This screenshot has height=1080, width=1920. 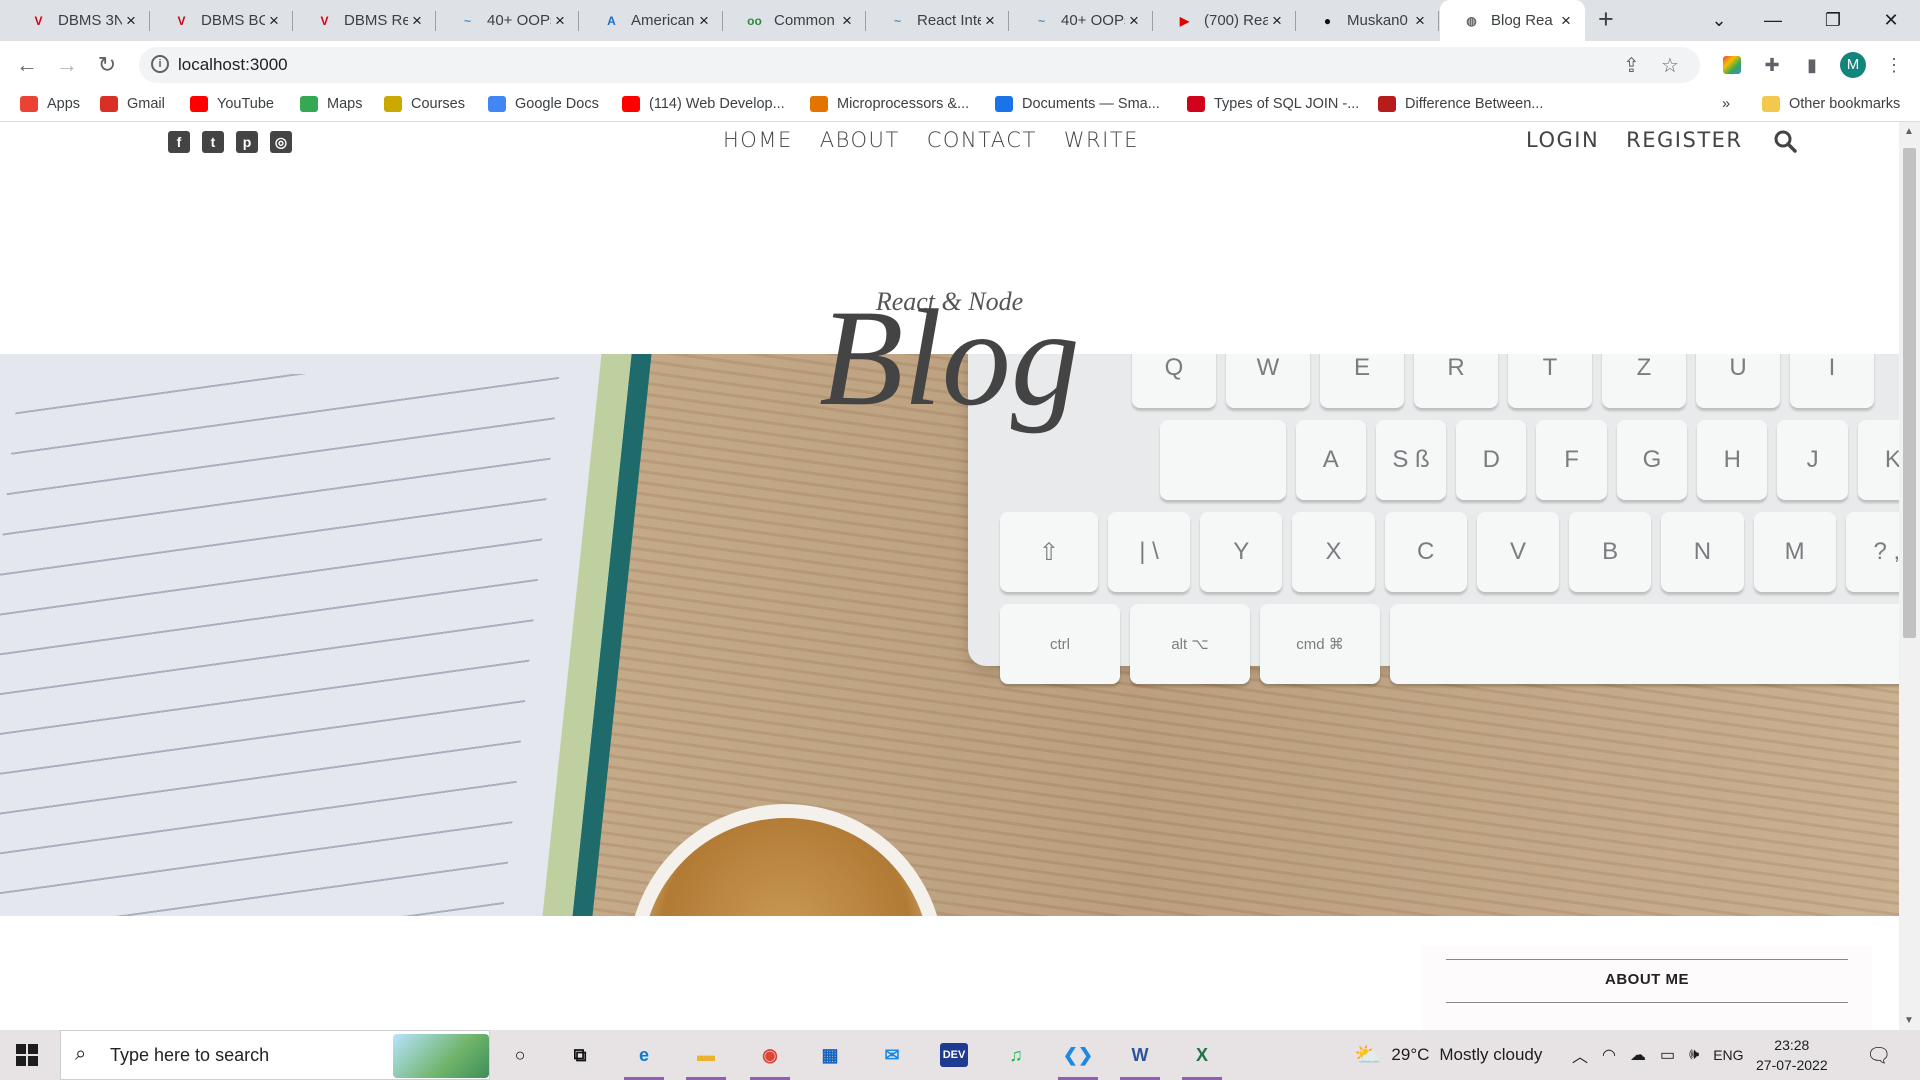 I want to click on battery-icon: ▭, so click(x=1667, y=1055).